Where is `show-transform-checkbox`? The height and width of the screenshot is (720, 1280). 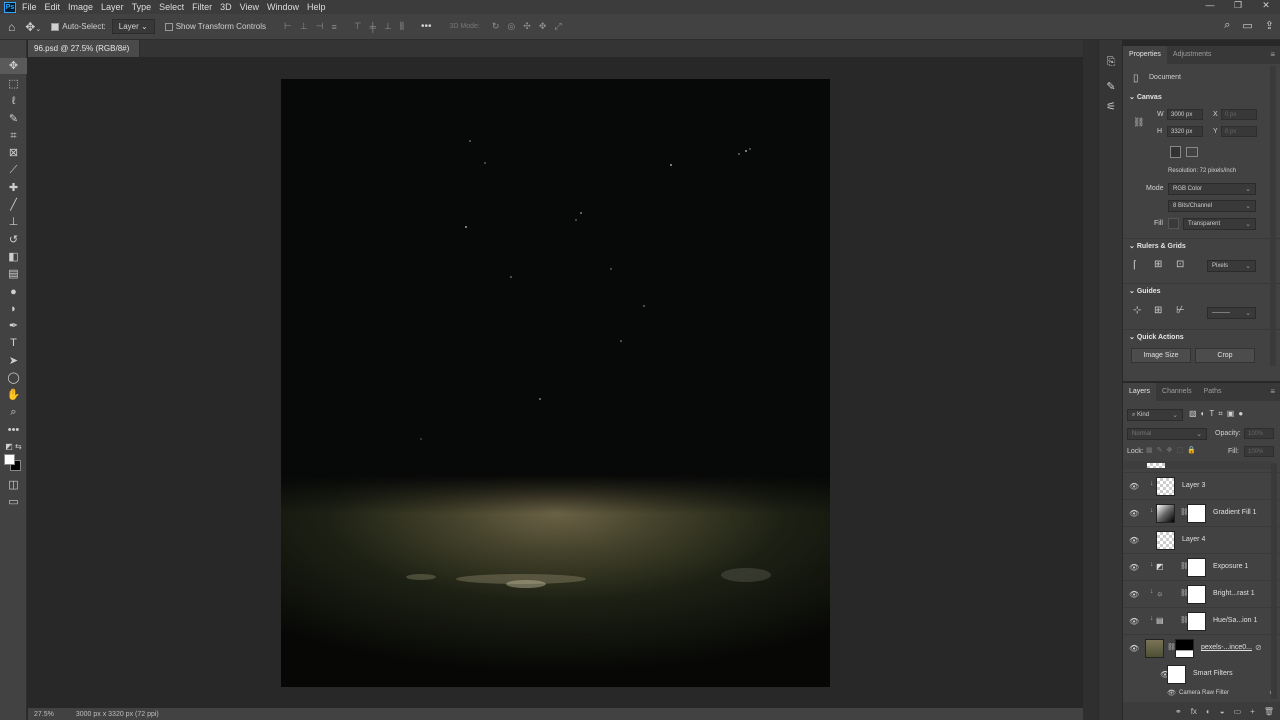
show-transform-checkbox is located at coordinates (168, 26).